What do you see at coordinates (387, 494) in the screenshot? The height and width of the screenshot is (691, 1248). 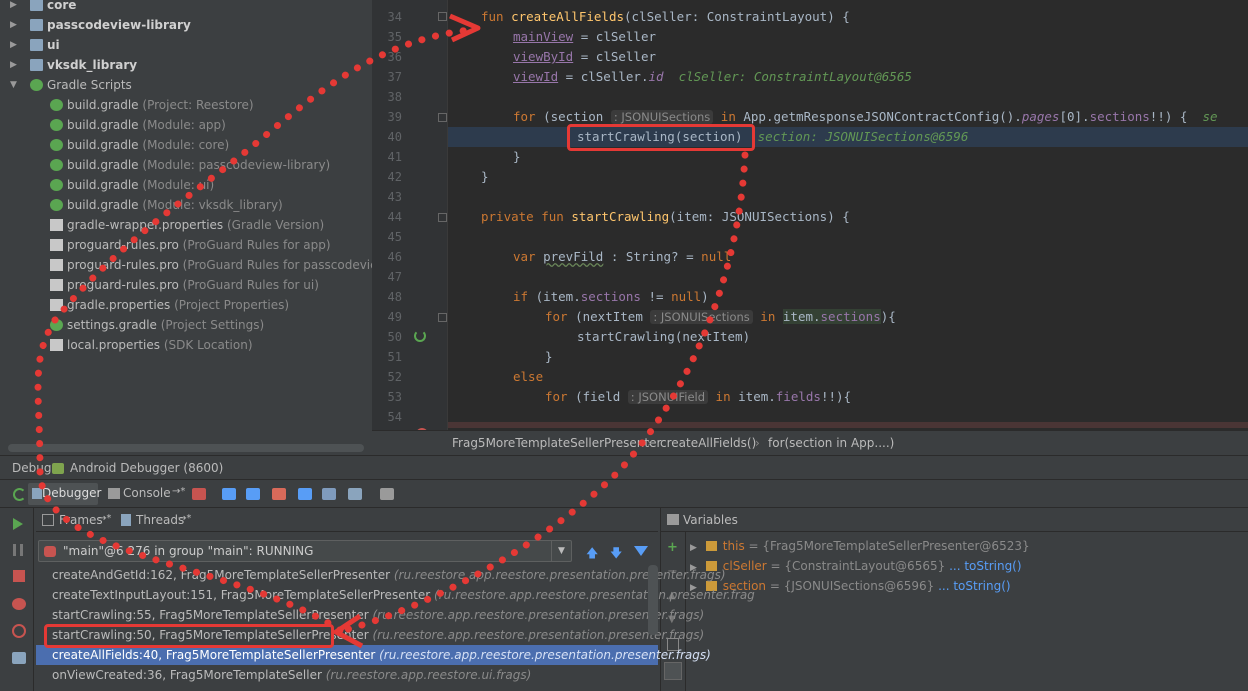 I see `evaluate-expression-icon` at bounding box center [387, 494].